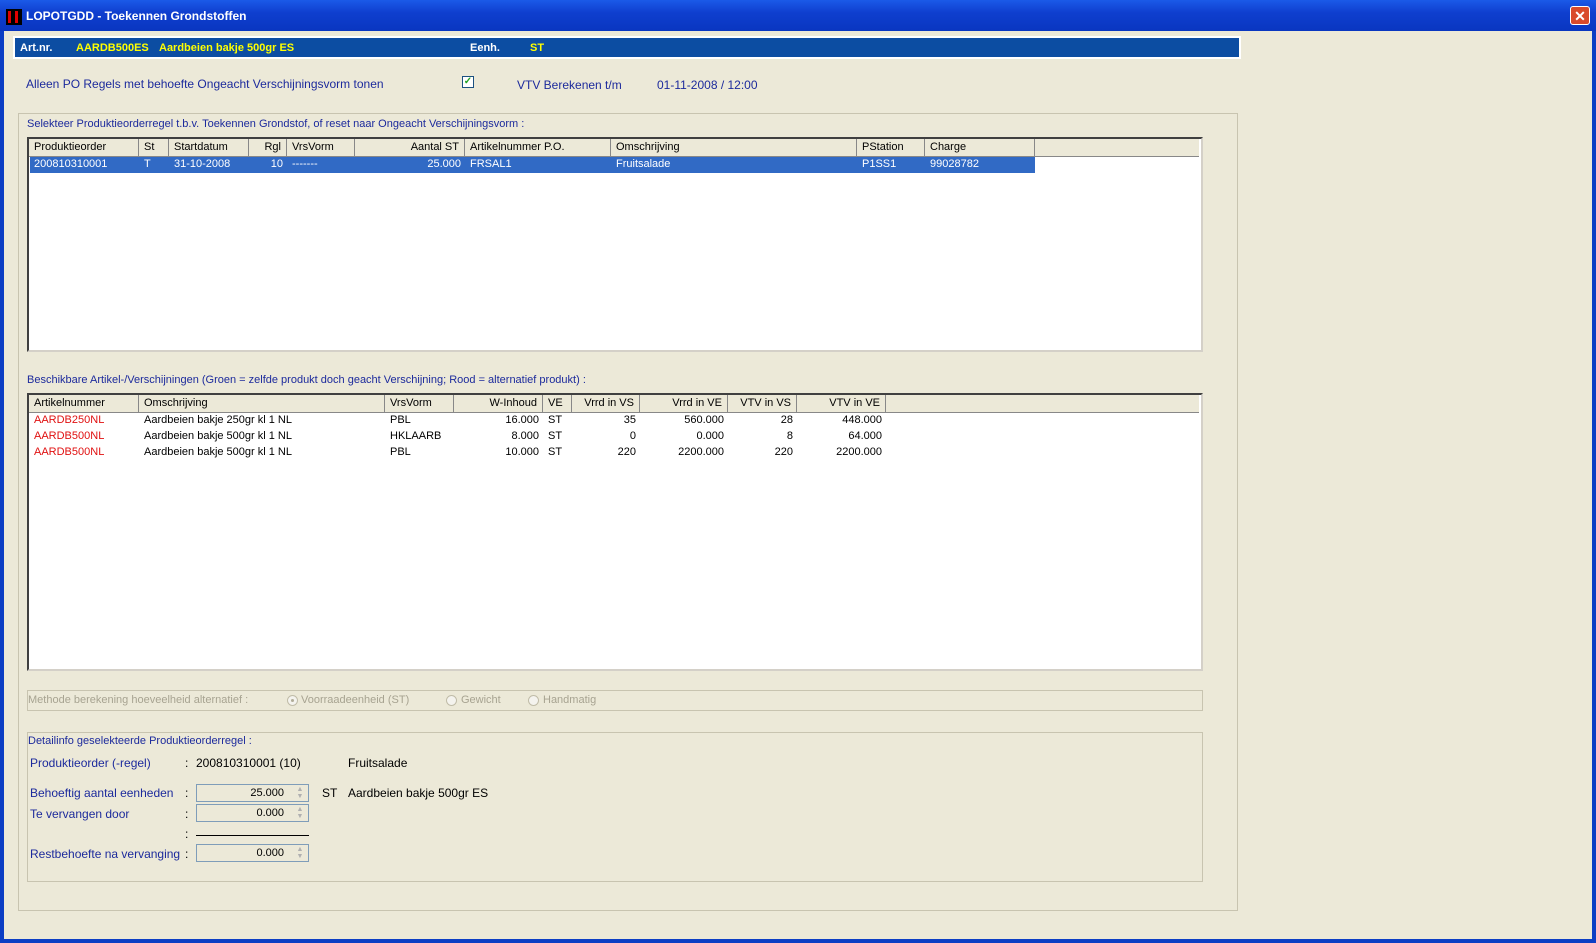 Image resolution: width=1596 pixels, height=943 pixels. What do you see at coordinates (862, 420) in the screenshot?
I see `art_section-cell: 448.000` at bounding box center [862, 420].